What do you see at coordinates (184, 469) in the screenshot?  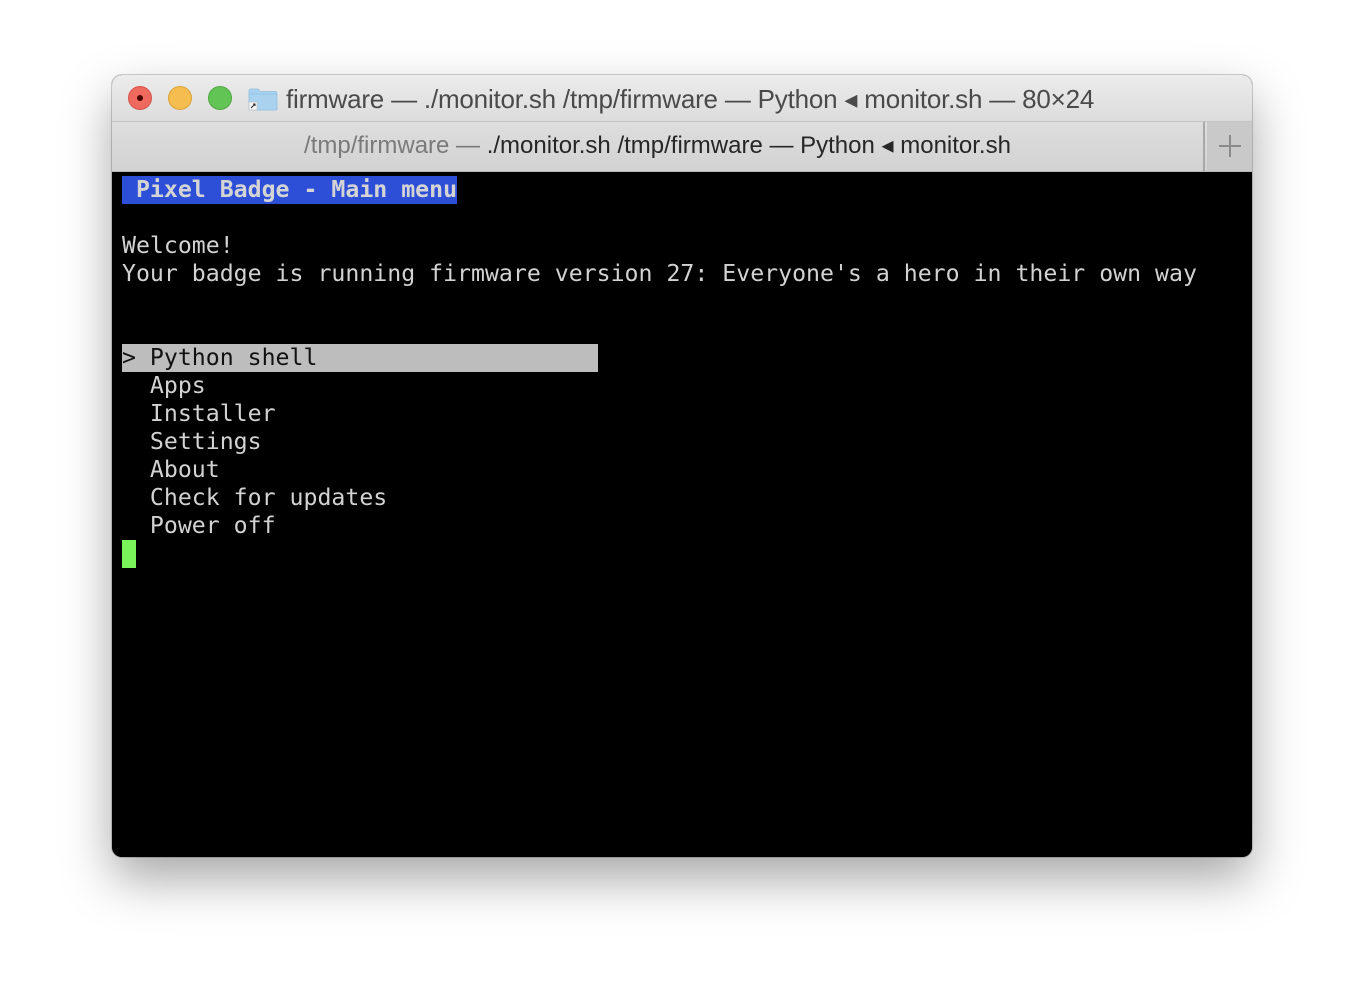 I see `menu-item-label: About` at bounding box center [184, 469].